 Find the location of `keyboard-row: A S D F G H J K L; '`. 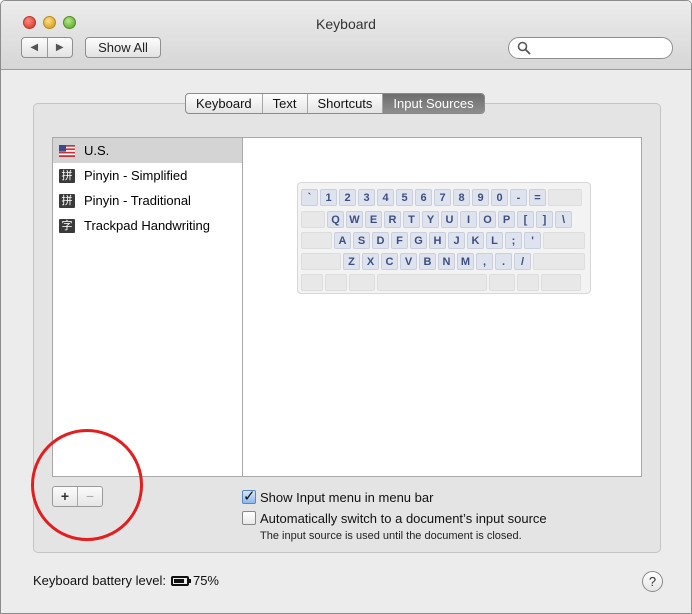

keyboard-row: A S D F G H J K L; ' is located at coordinates (444, 241).